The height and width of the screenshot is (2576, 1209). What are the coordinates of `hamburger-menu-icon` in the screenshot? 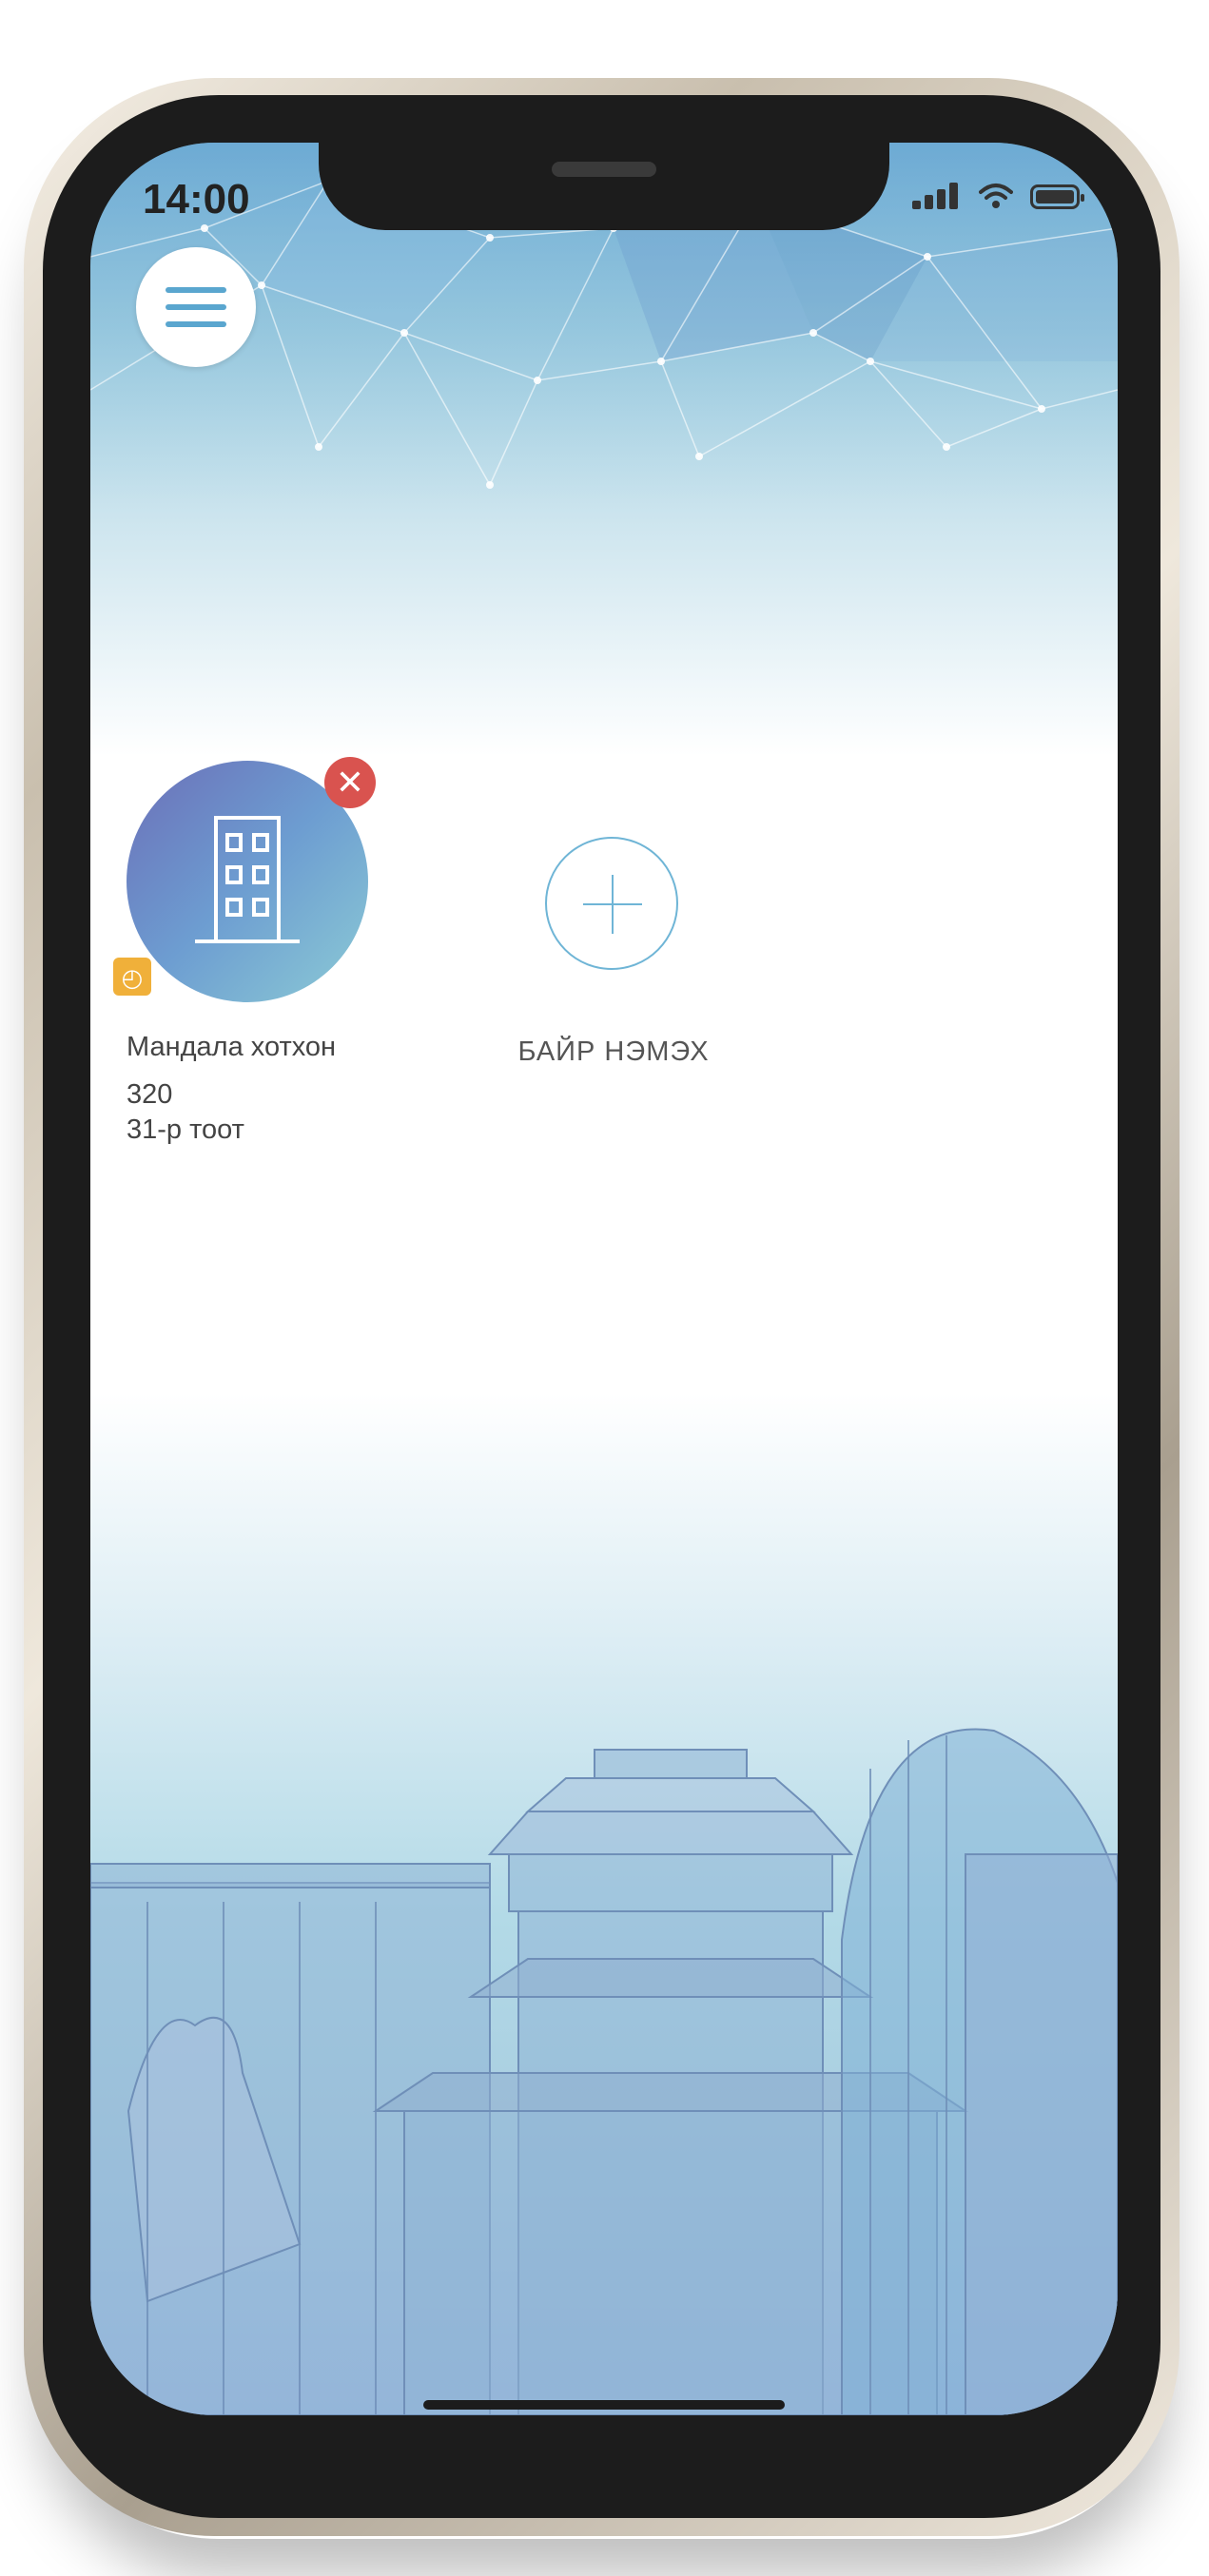 It's located at (196, 290).